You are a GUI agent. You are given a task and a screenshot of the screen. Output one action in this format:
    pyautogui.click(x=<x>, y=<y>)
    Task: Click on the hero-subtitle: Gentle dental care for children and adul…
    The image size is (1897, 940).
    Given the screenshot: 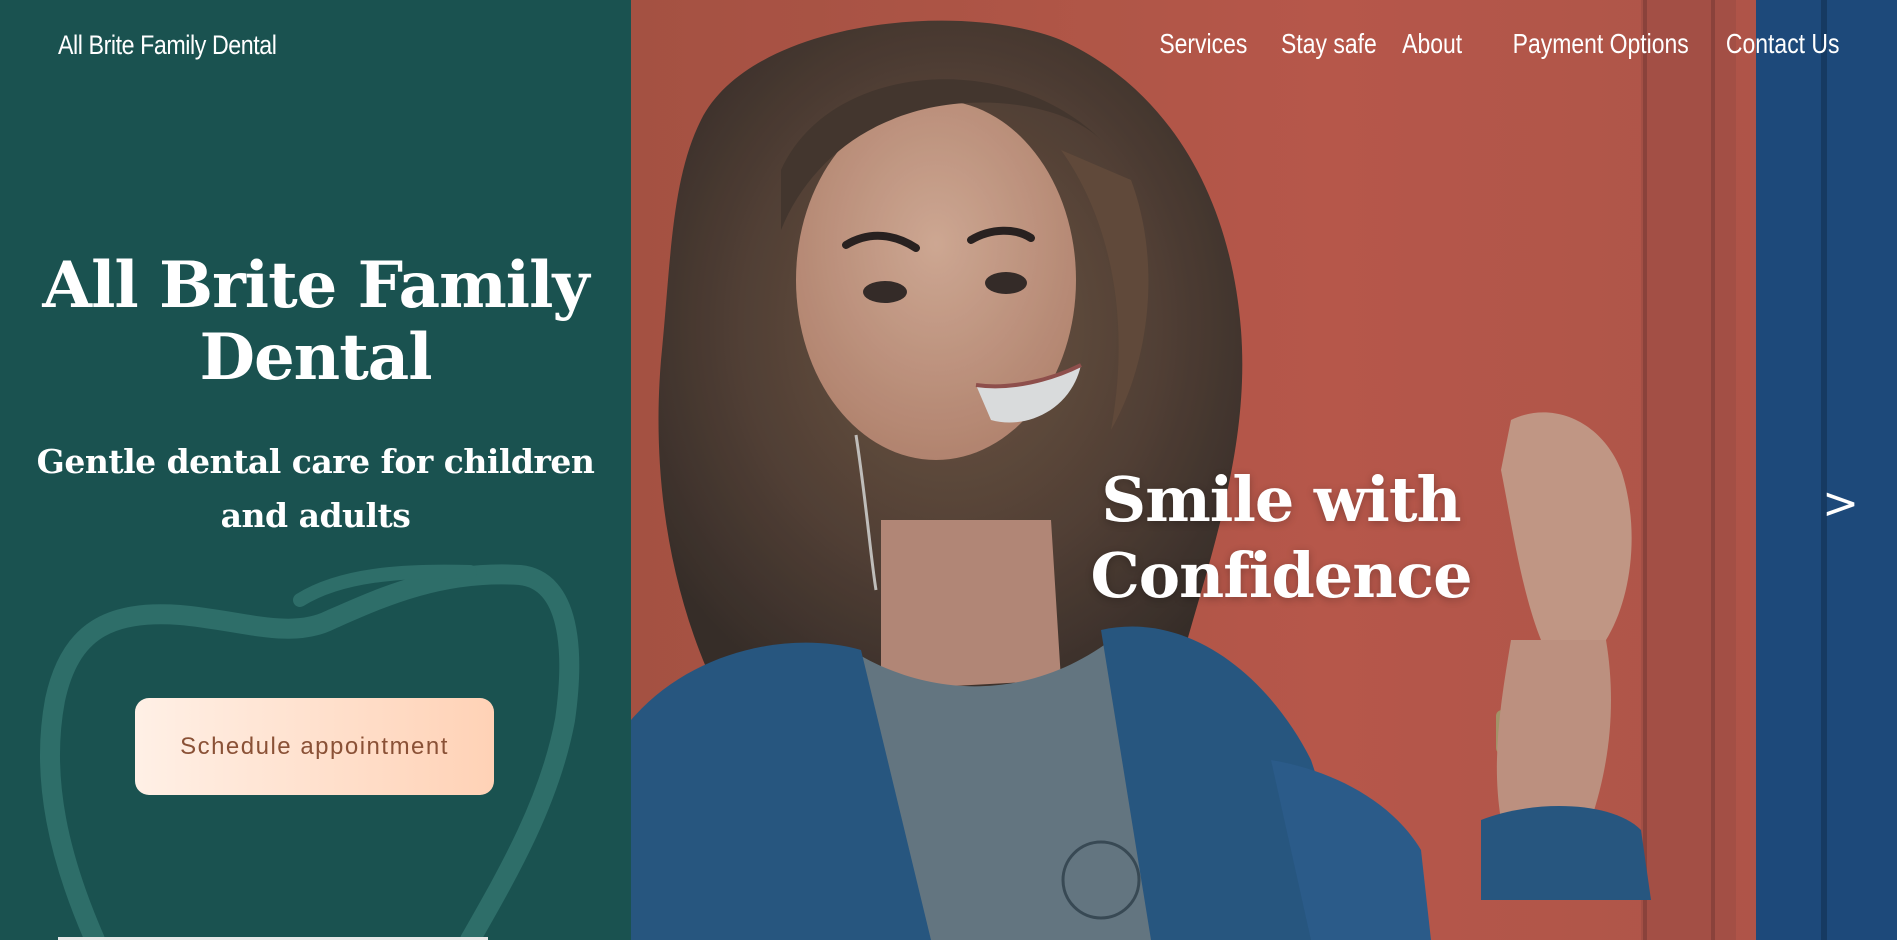 What is the action you would take?
    pyautogui.click(x=315, y=488)
    